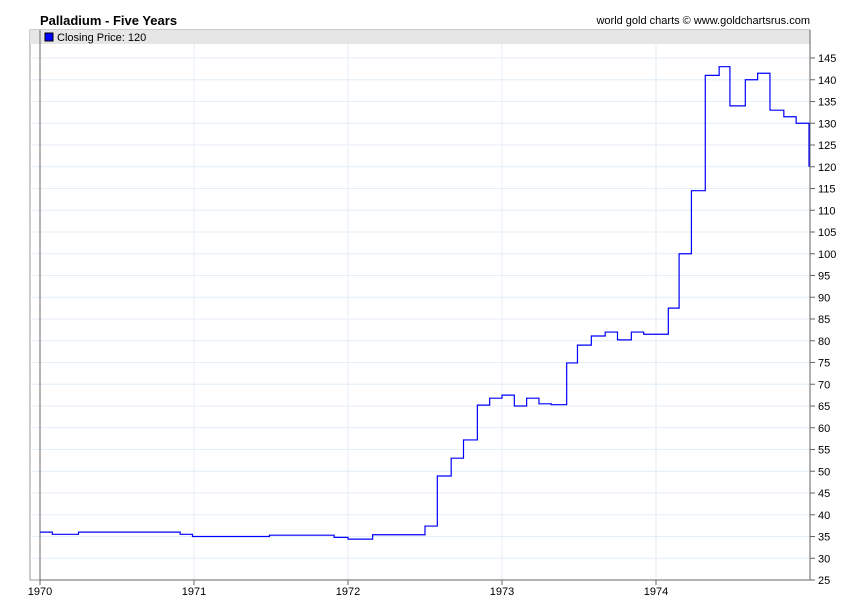  What do you see at coordinates (824, 516) in the screenshot?
I see `y-tick-label: 40` at bounding box center [824, 516].